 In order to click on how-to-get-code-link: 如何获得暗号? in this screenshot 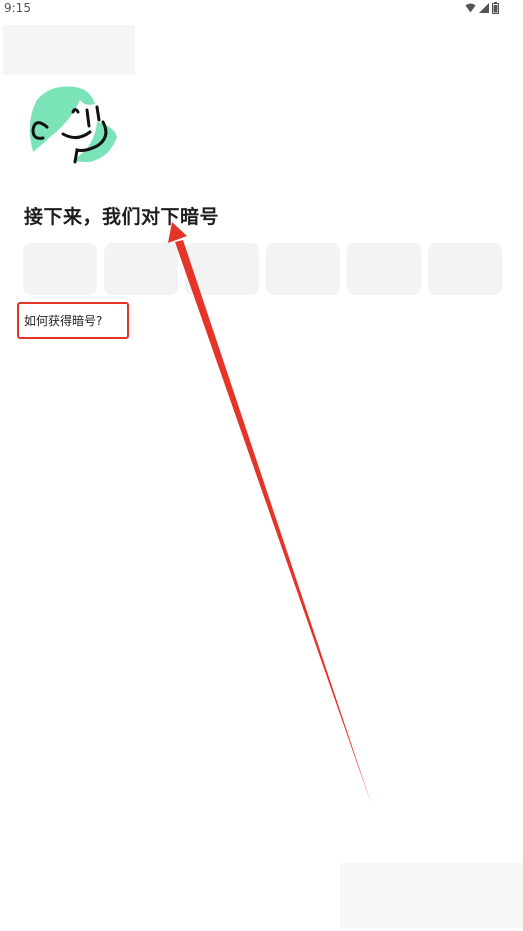, I will do `click(73, 320)`.